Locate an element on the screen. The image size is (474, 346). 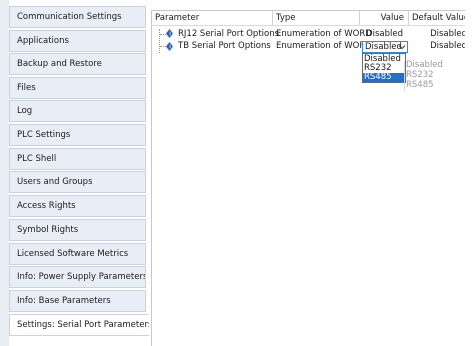
chevron-down-icon is located at coordinates (402, 47).